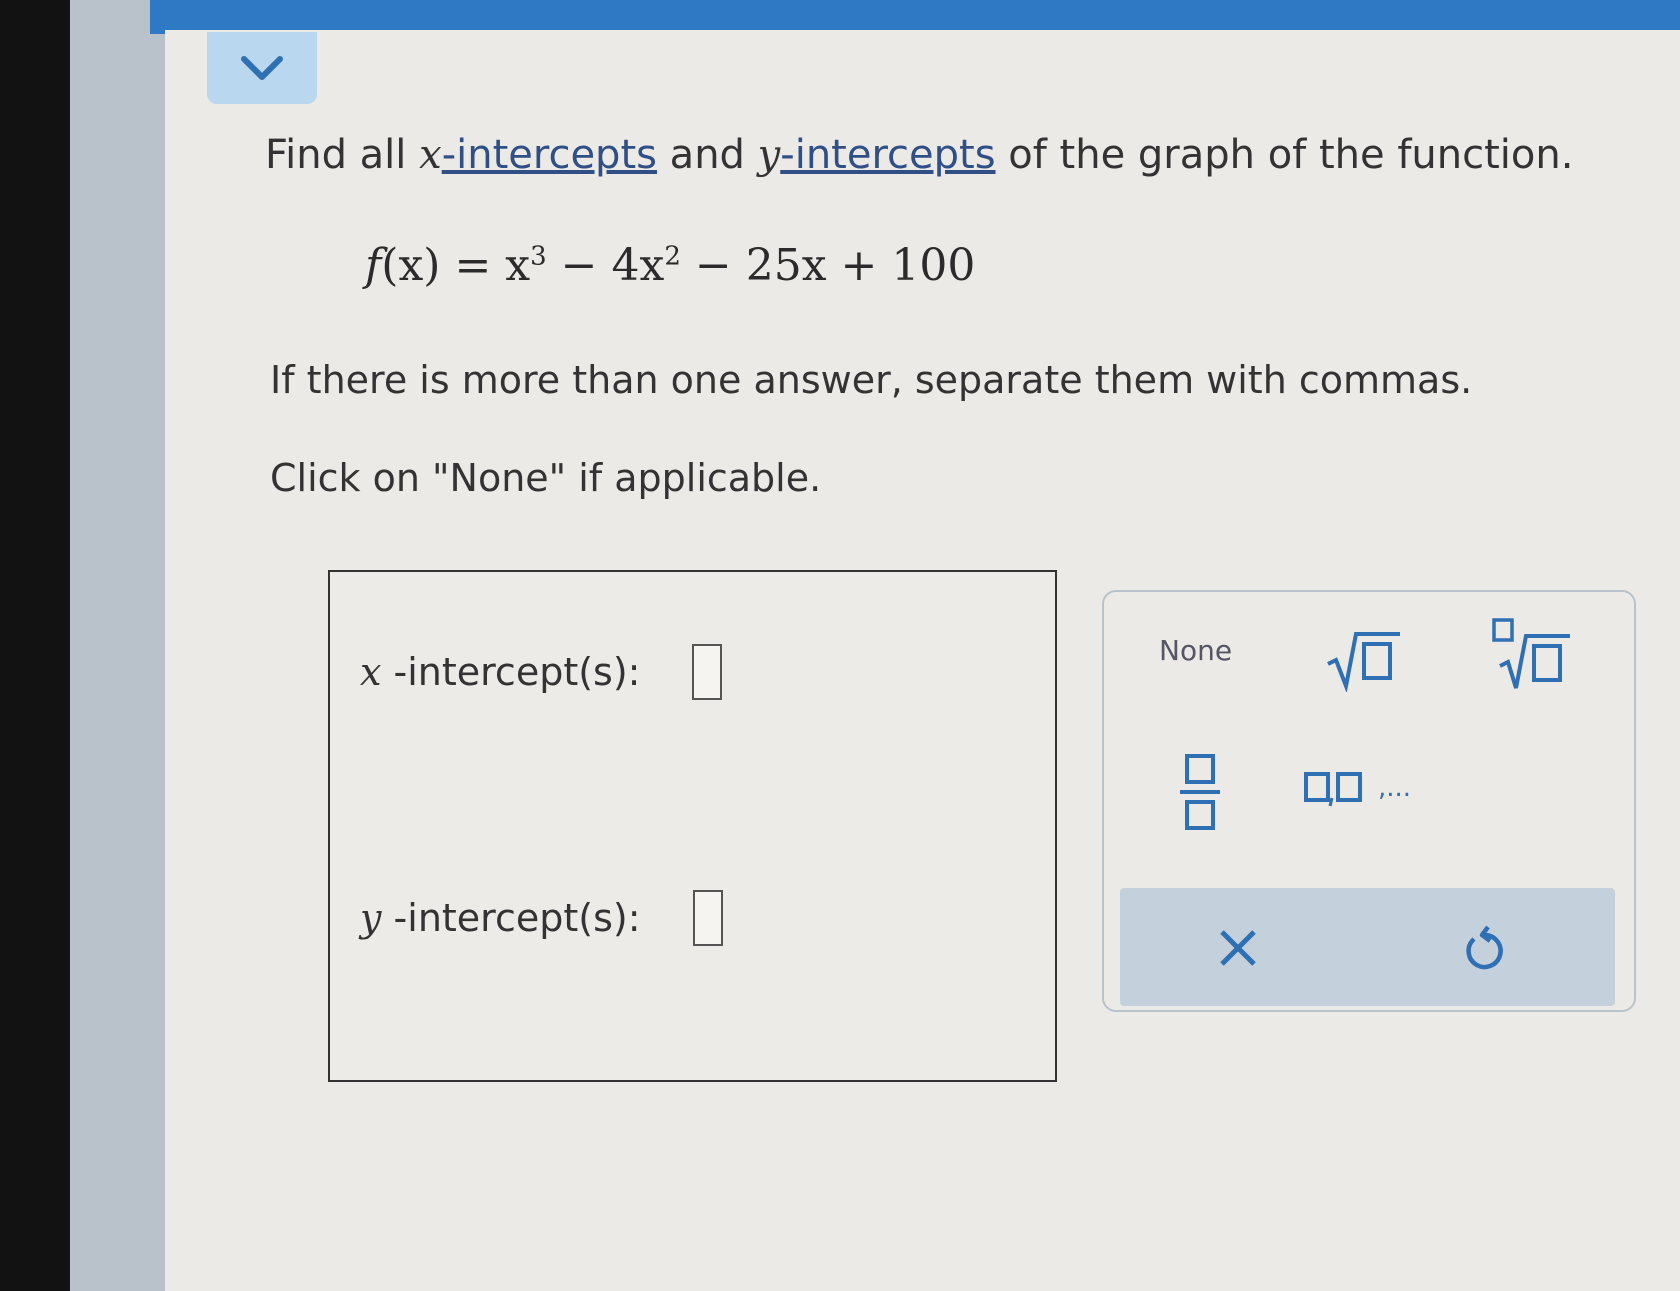  What do you see at coordinates (707, 672) in the screenshot?
I see `x-intercept-input` at bounding box center [707, 672].